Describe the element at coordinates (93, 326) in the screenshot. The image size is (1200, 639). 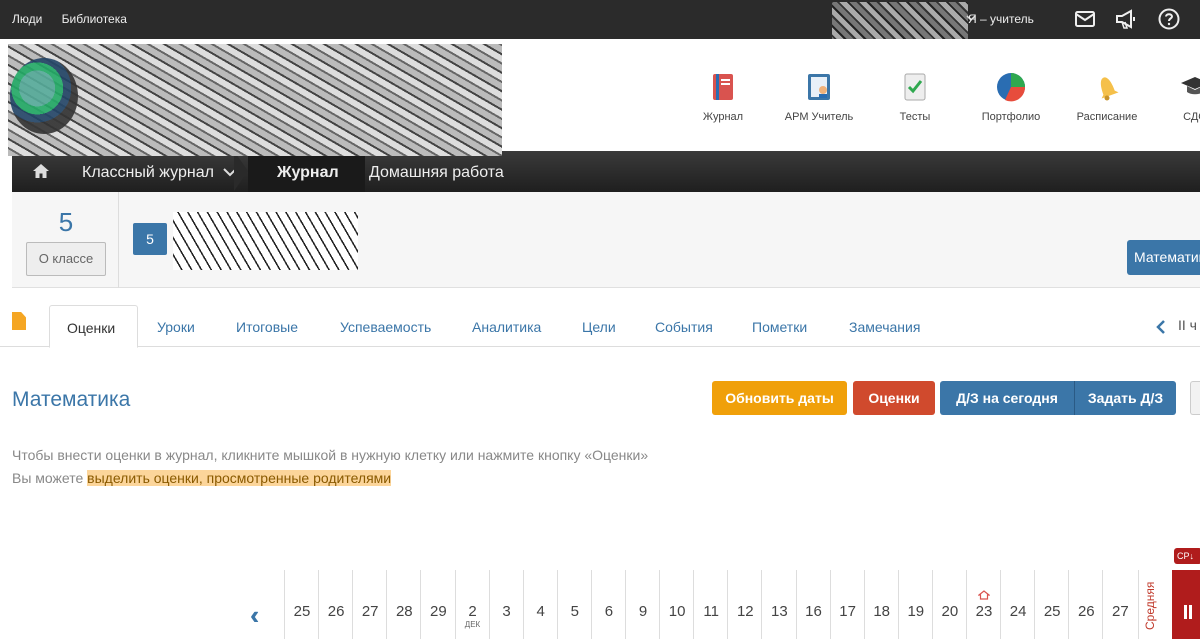
I see `tab-grades: Оценки` at that location.